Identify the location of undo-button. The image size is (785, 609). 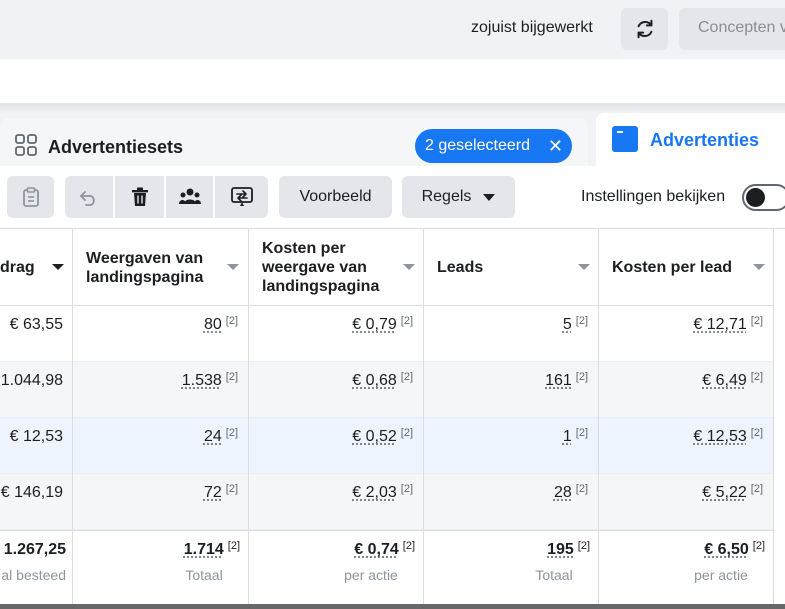
(89, 197).